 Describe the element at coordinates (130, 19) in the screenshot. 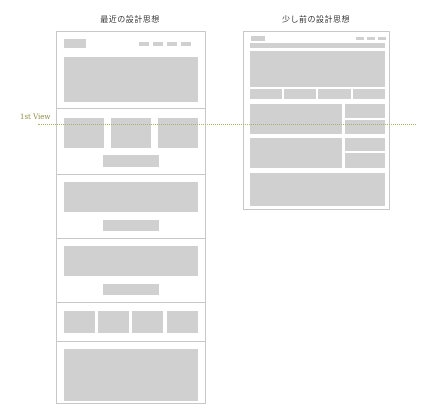

I see `modern-design-title: 最近の設計思想` at that location.